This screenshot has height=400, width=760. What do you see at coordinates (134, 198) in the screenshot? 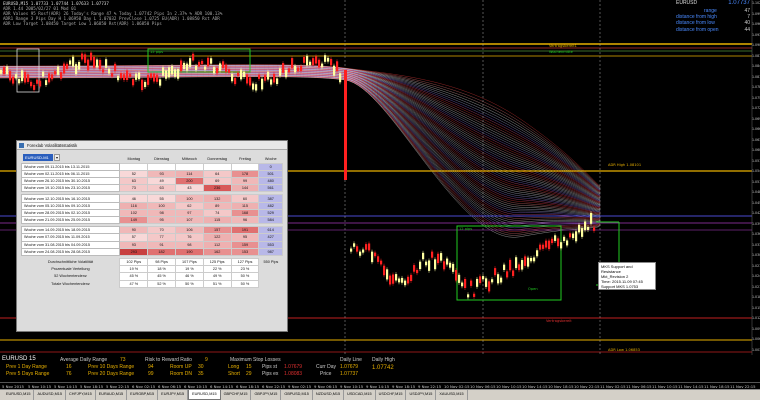
I see `table-cell: 46` at bounding box center [134, 198].